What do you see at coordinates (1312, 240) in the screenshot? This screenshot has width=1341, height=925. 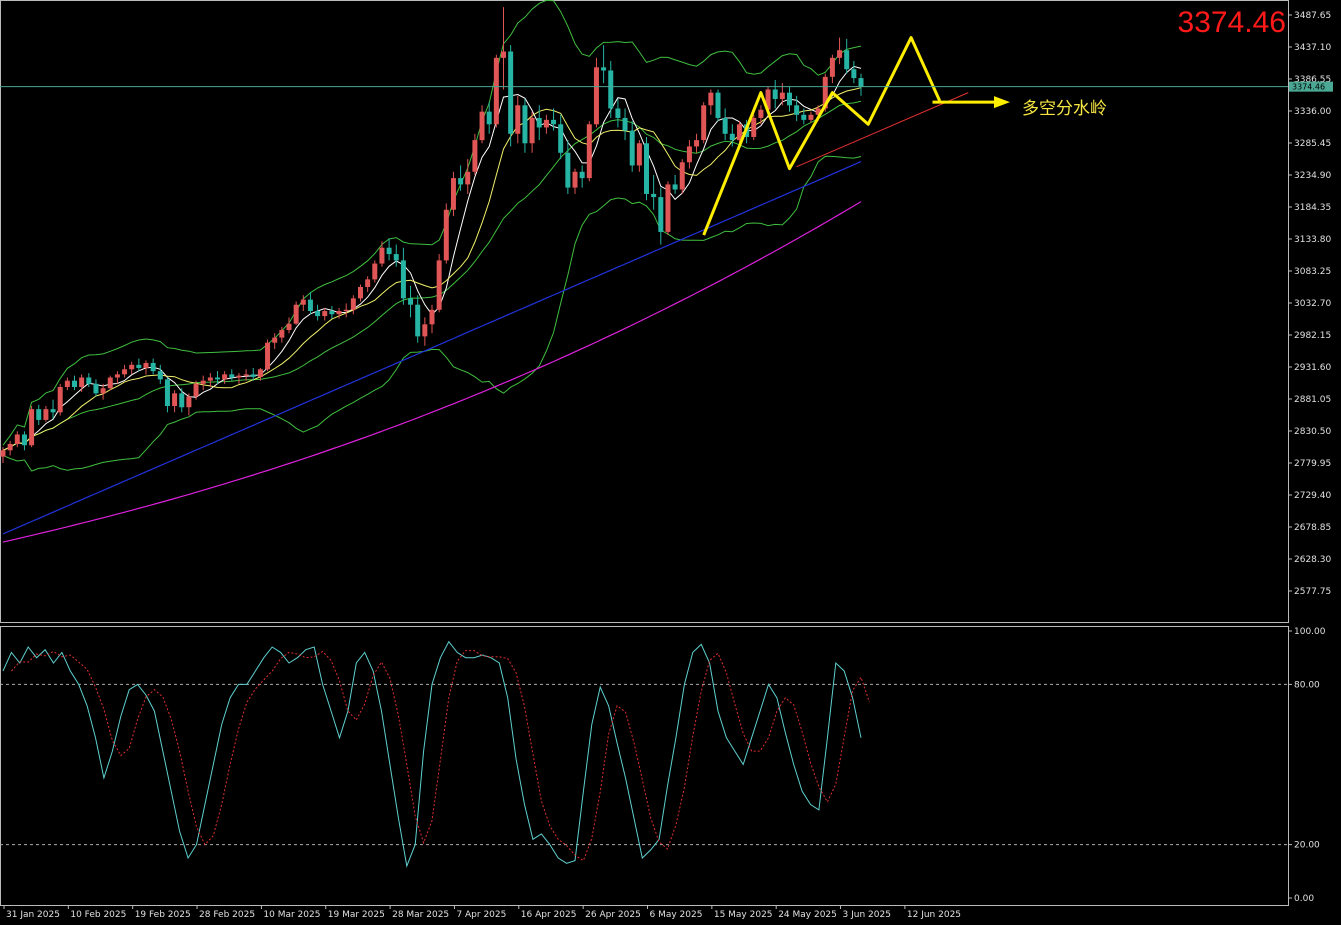 I see `price-tick-label: 3133.80` at bounding box center [1312, 240].